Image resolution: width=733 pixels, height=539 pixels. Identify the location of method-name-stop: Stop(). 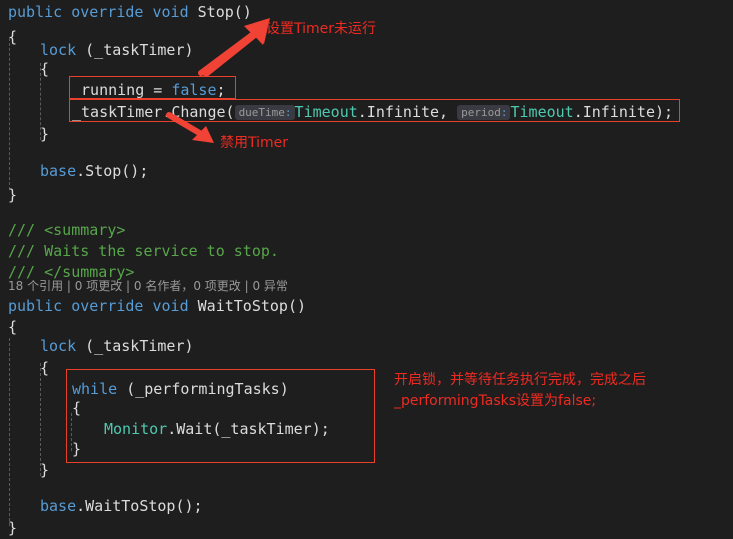
(224, 12).